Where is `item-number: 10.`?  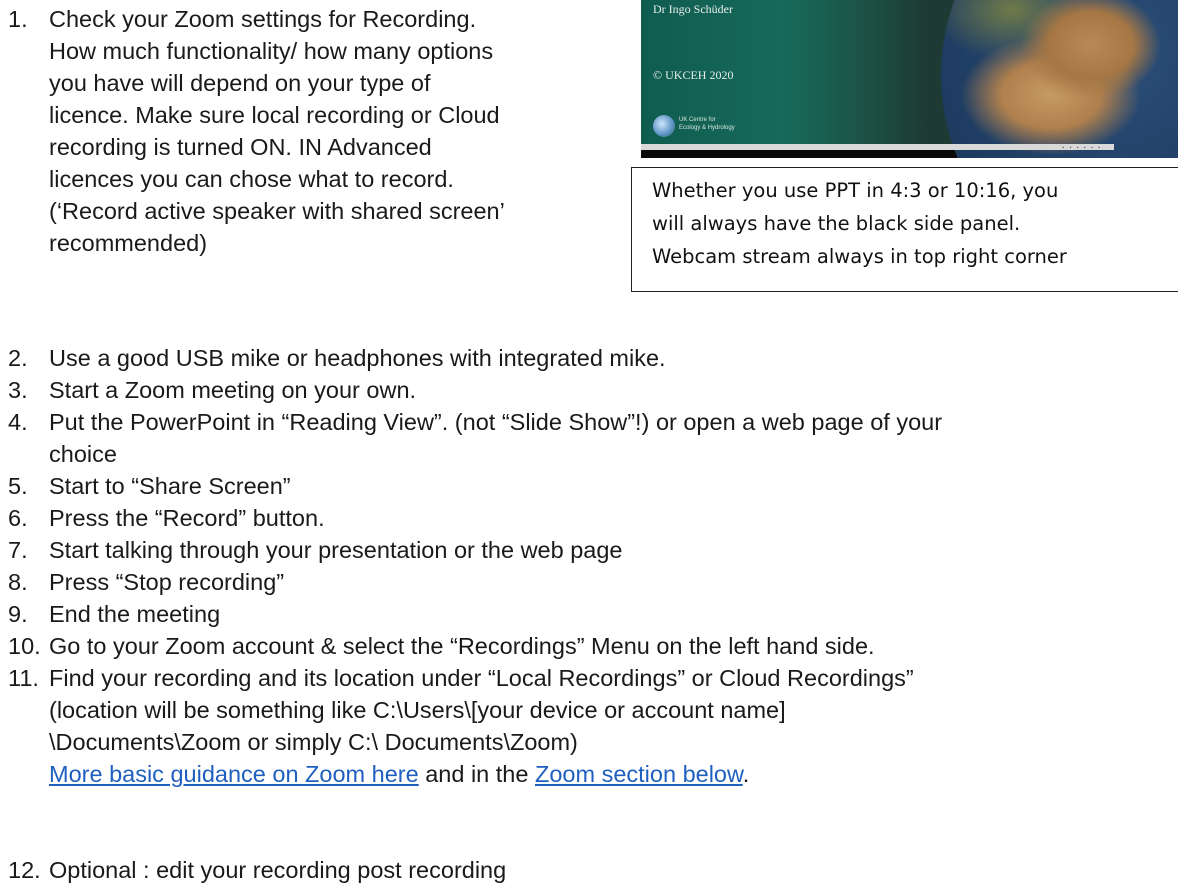 item-number: 10. is located at coordinates (24, 646).